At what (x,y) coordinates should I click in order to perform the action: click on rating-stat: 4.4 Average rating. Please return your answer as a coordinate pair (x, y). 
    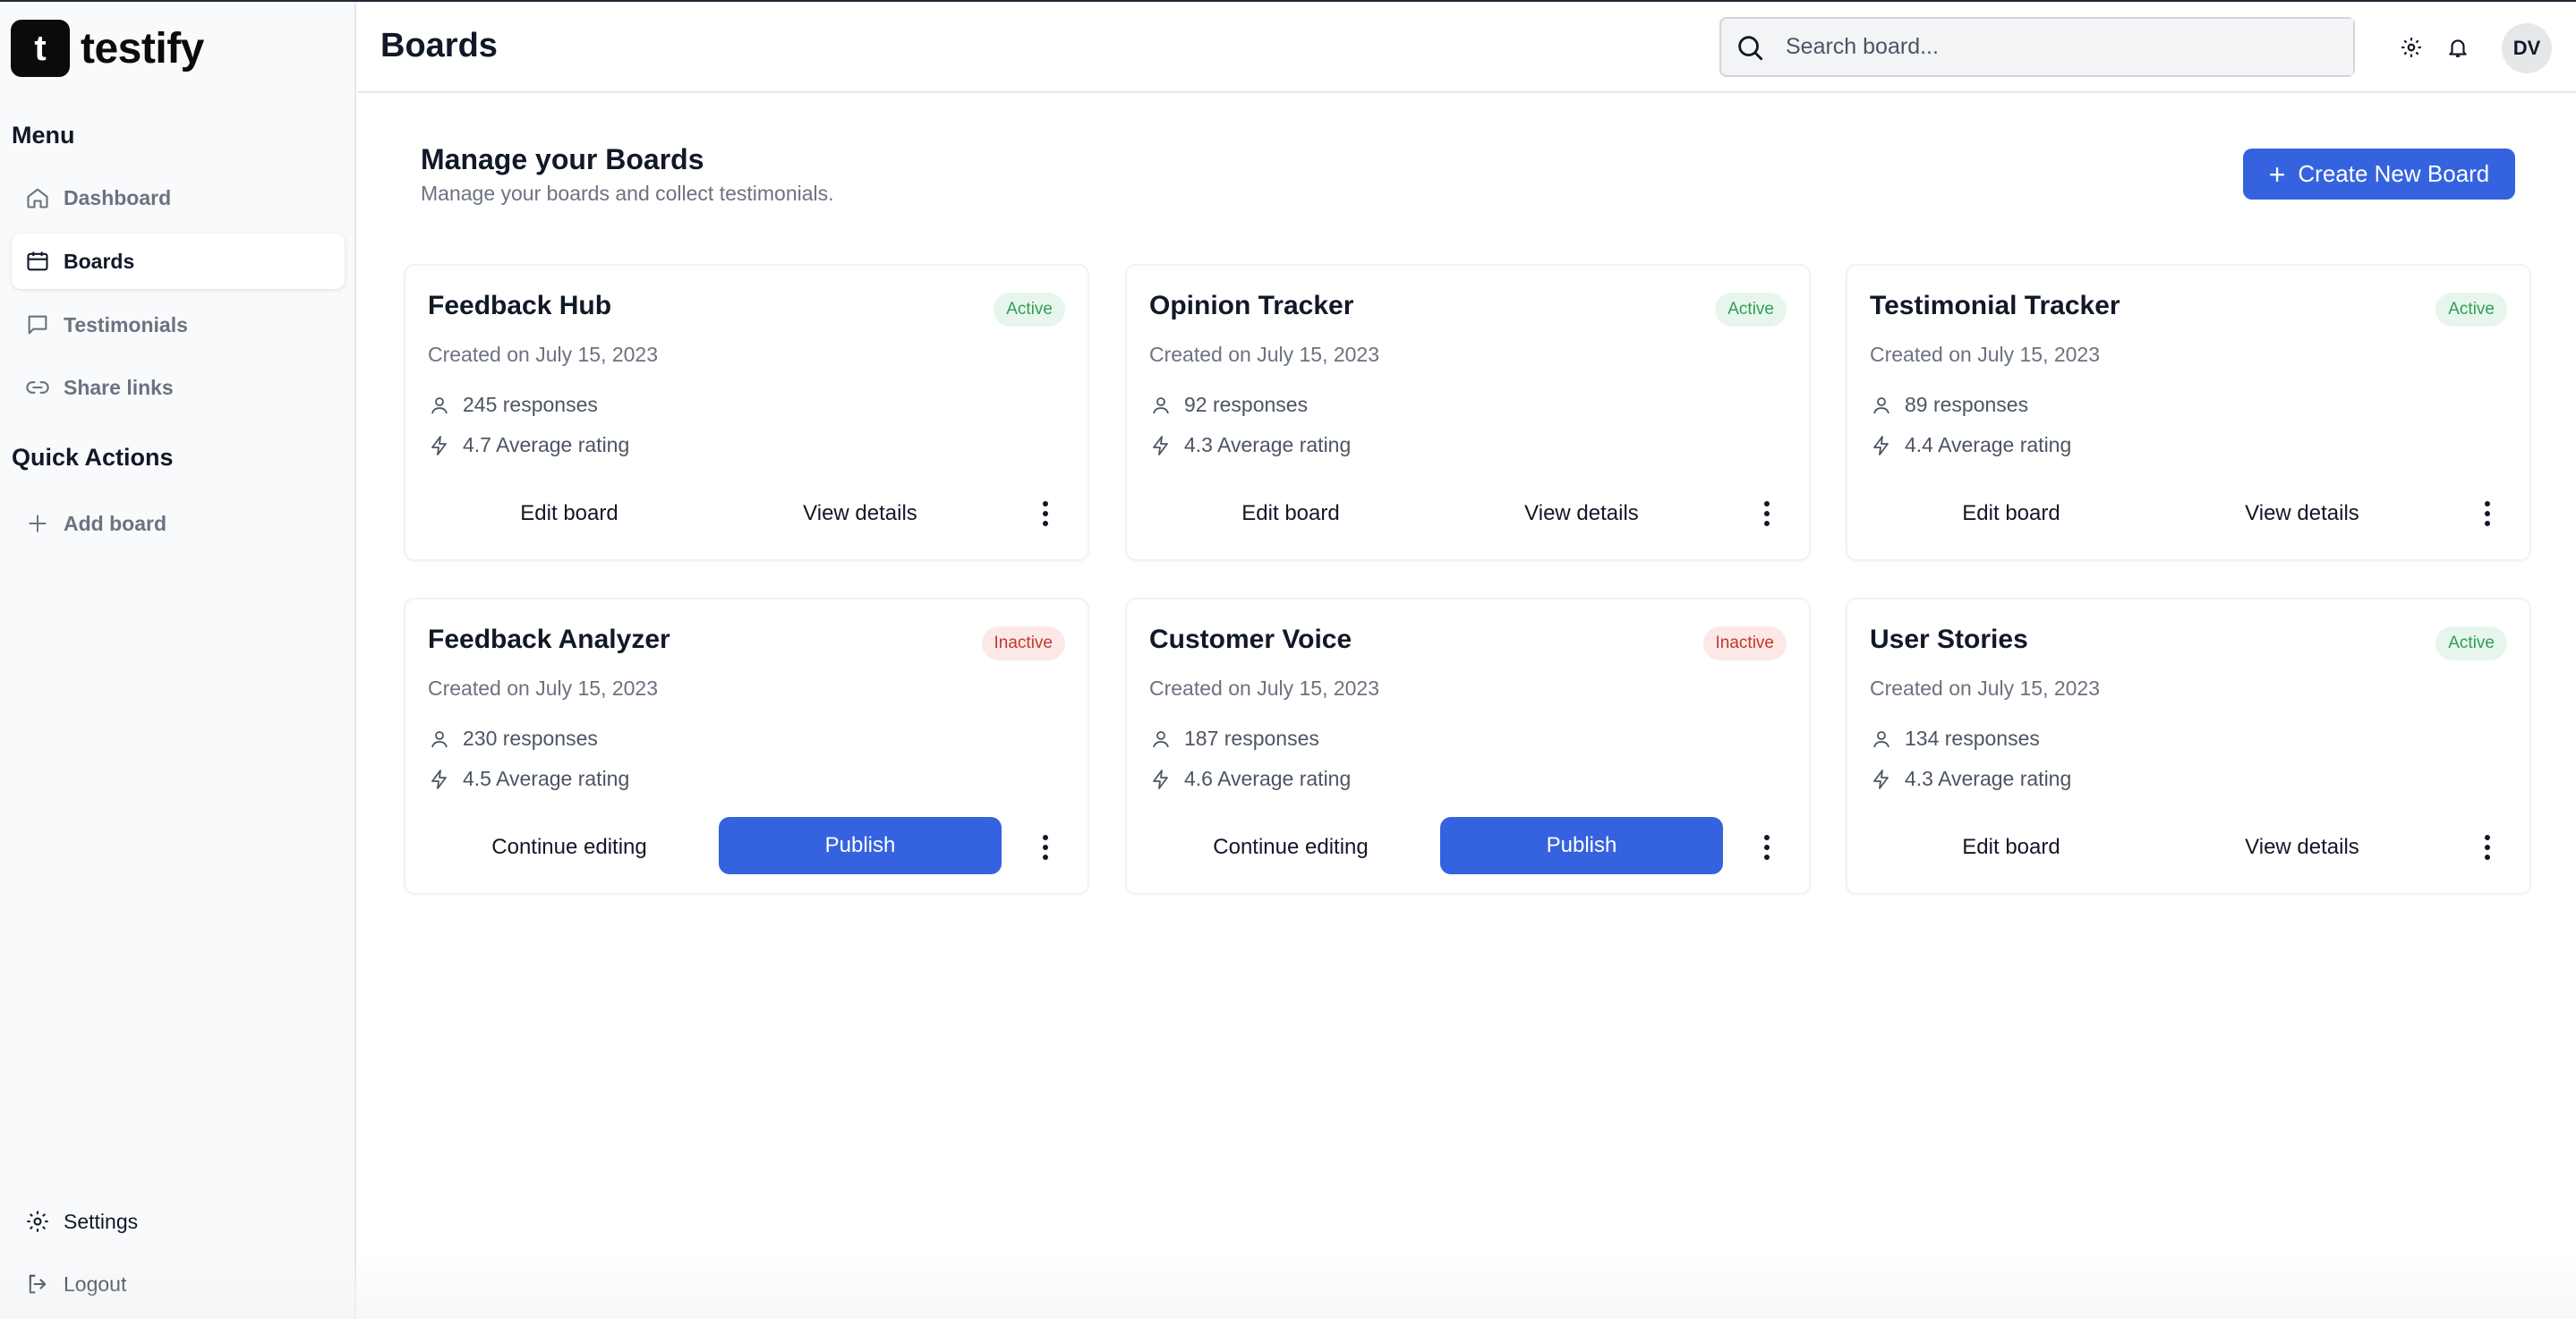
    Looking at the image, I should click on (1970, 445).